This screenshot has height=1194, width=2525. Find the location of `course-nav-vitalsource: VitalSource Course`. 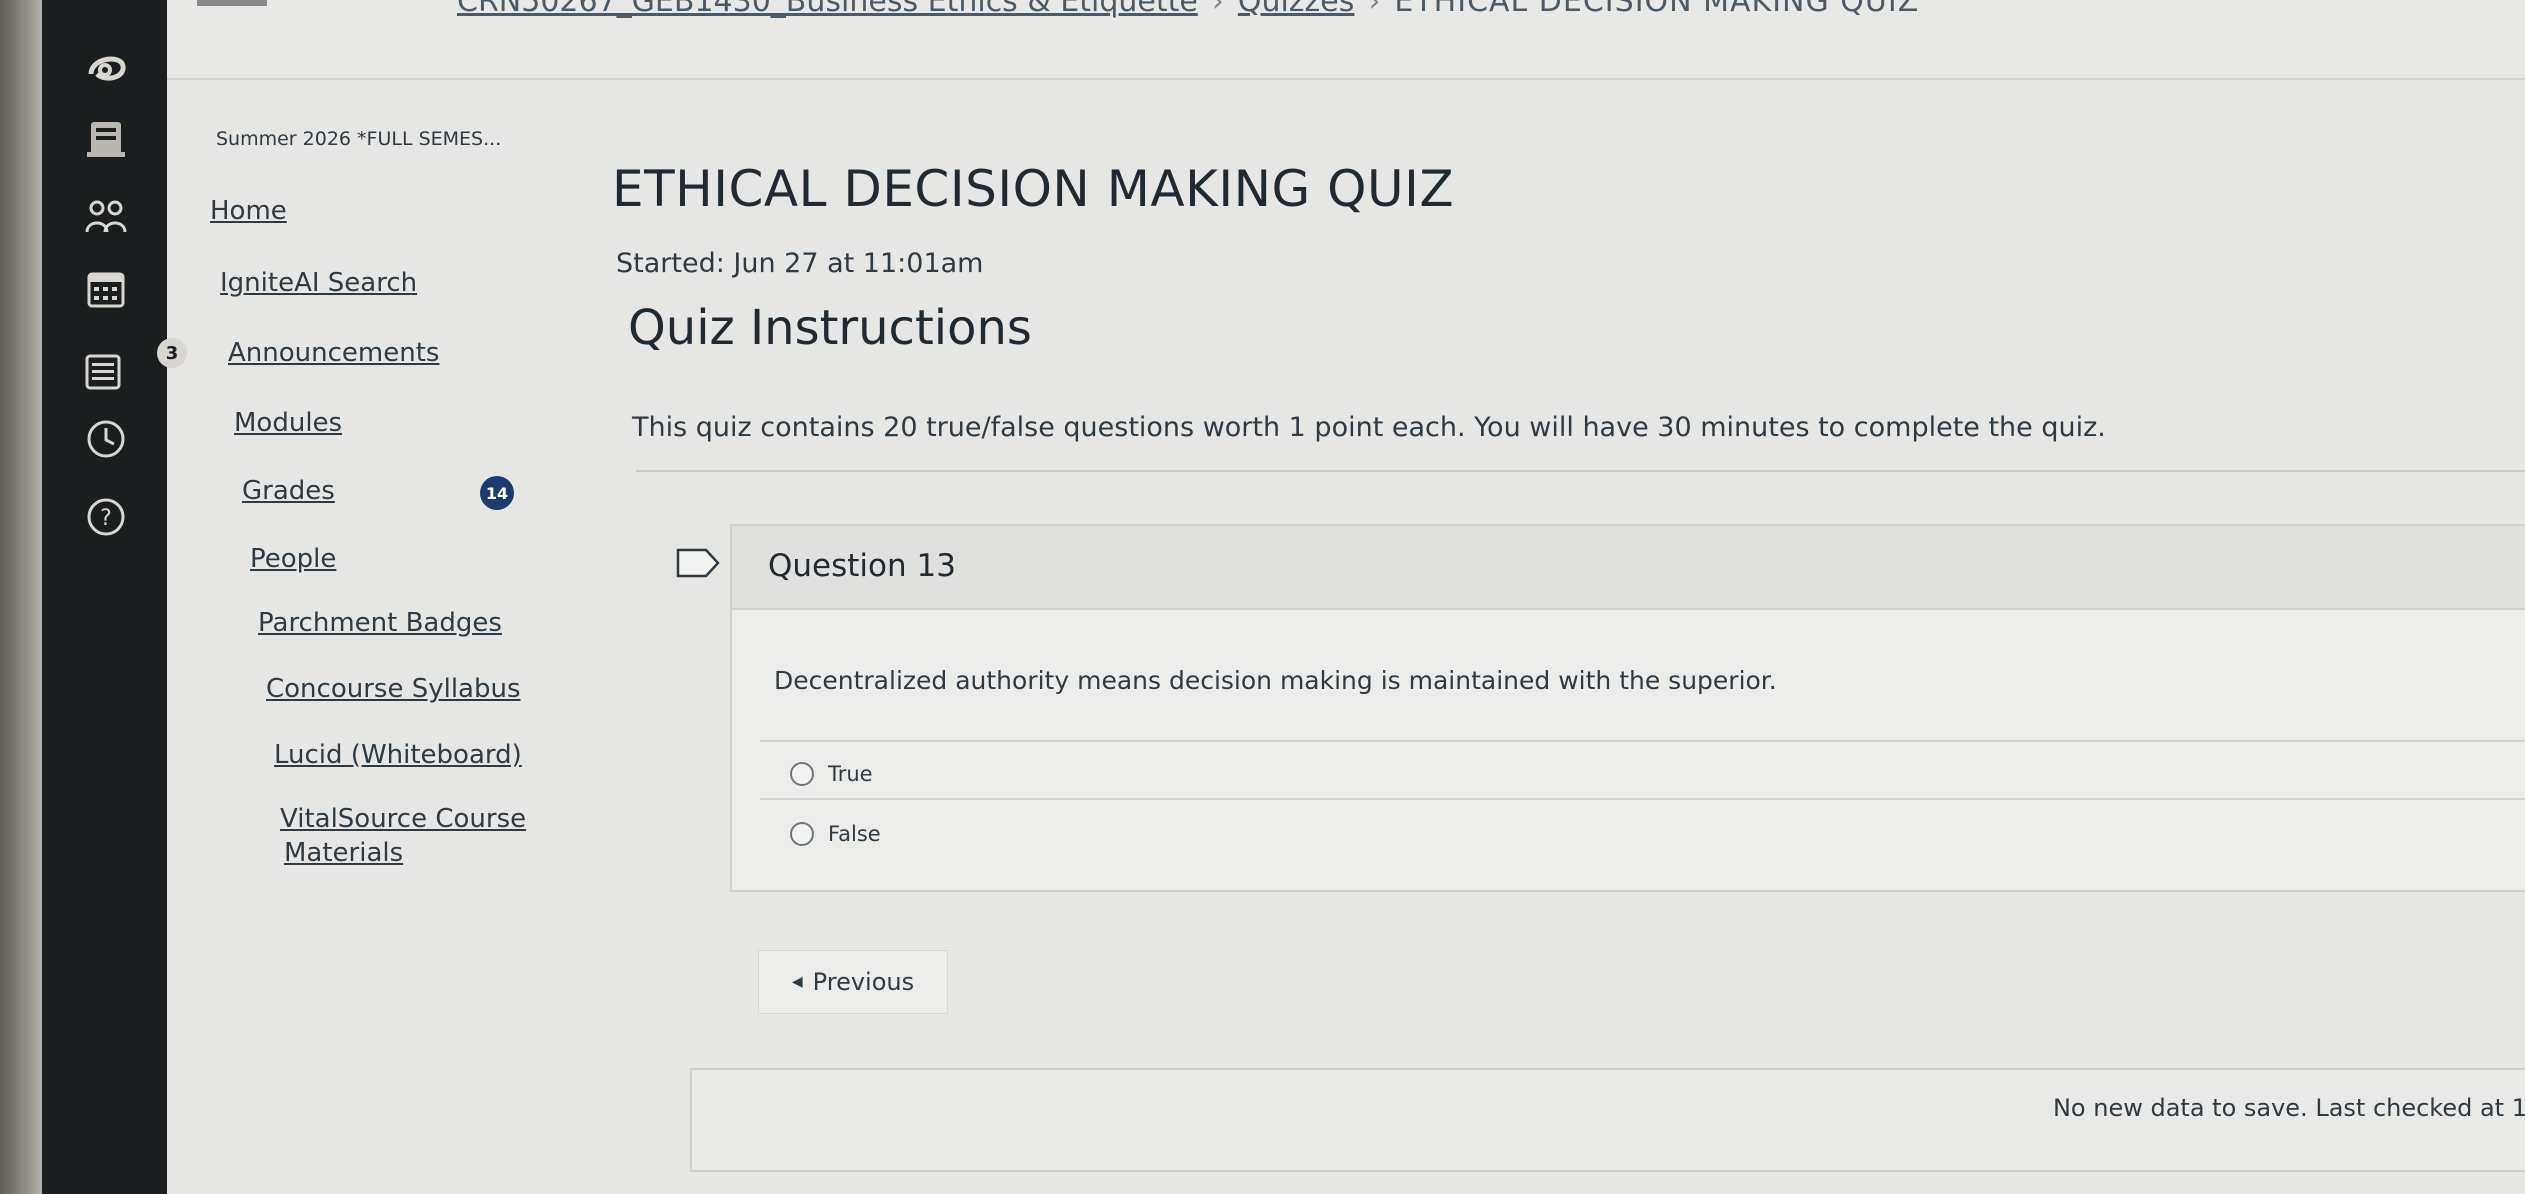

course-nav-vitalsource: VitalSource Course is located at coordinates (403, 819).